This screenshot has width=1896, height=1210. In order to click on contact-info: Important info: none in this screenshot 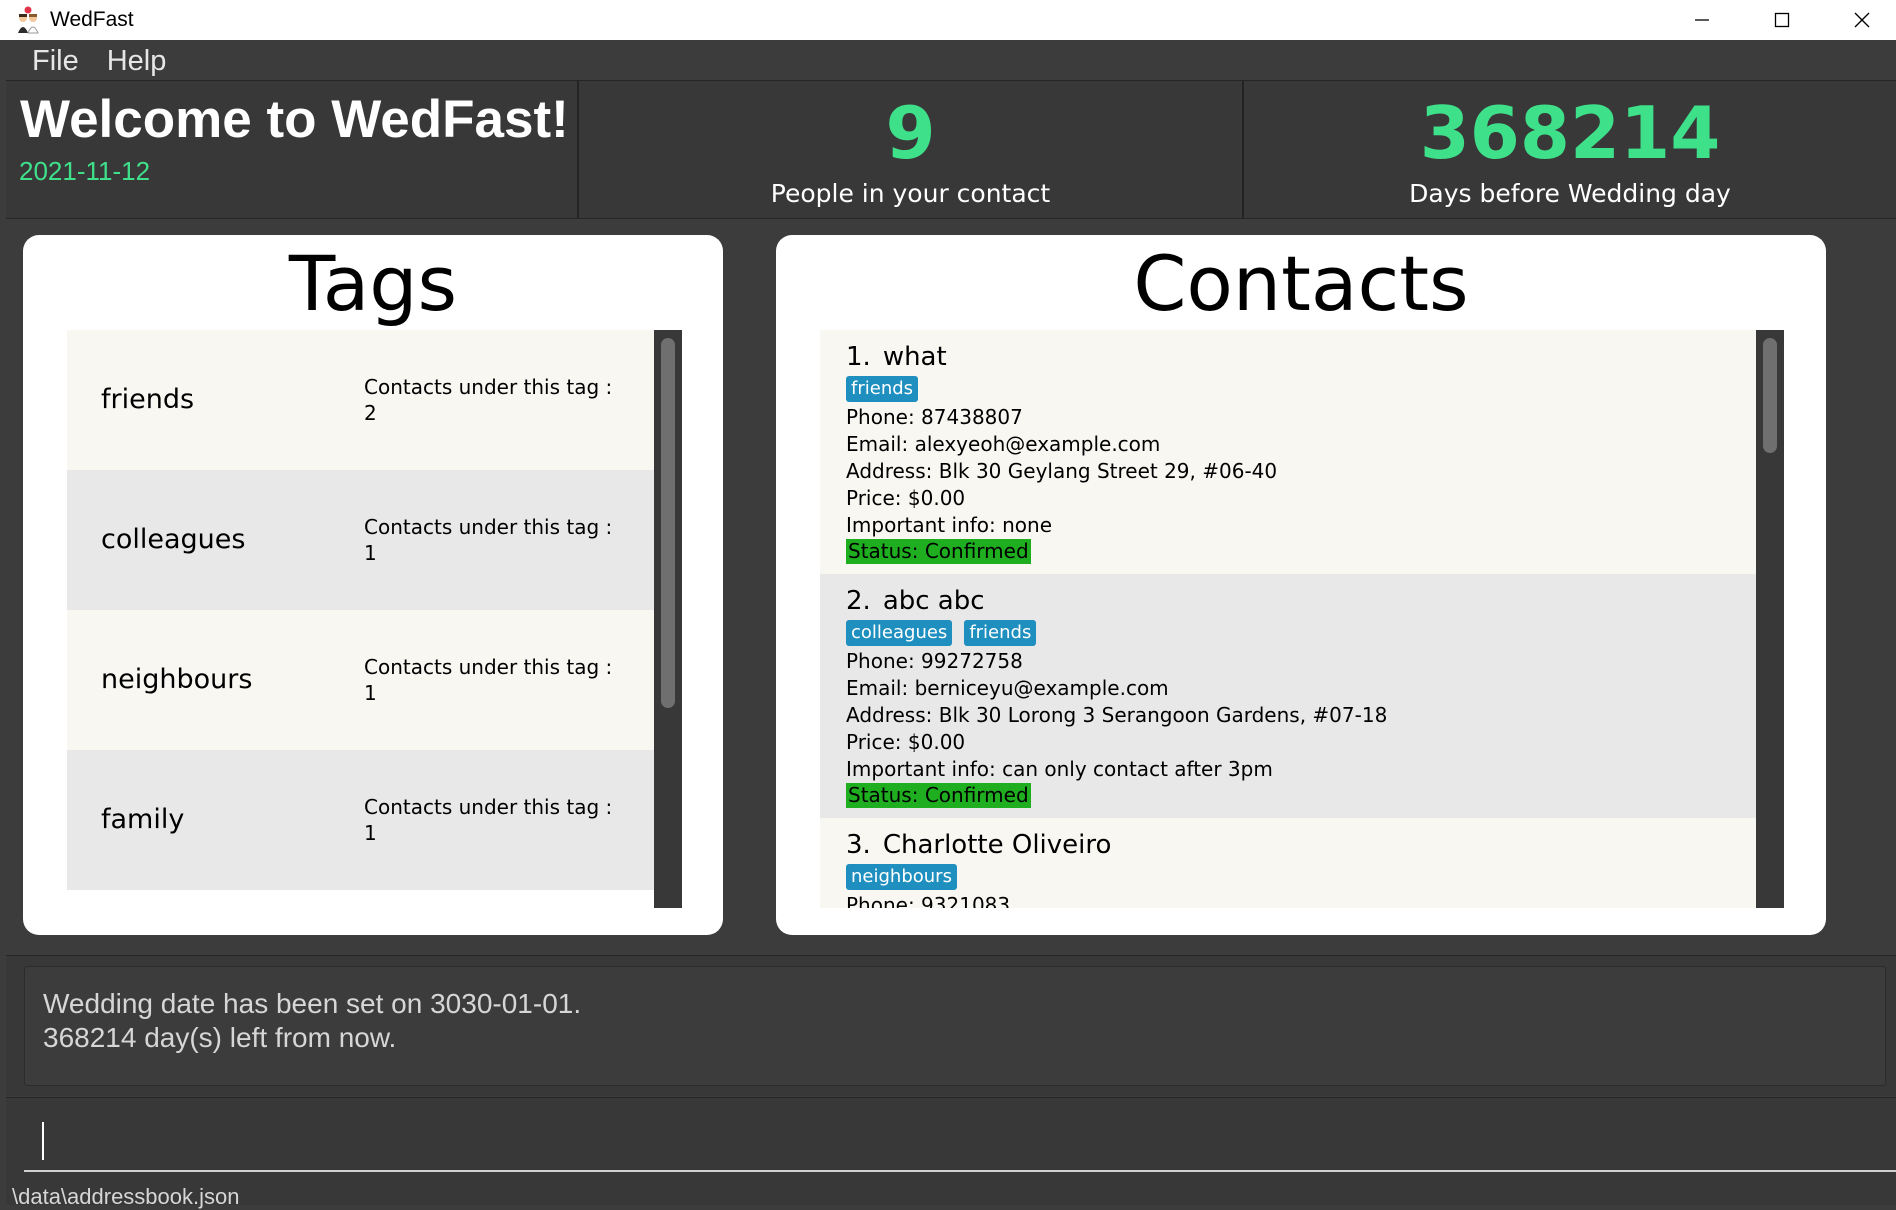, I will do `click(949, 525)`.